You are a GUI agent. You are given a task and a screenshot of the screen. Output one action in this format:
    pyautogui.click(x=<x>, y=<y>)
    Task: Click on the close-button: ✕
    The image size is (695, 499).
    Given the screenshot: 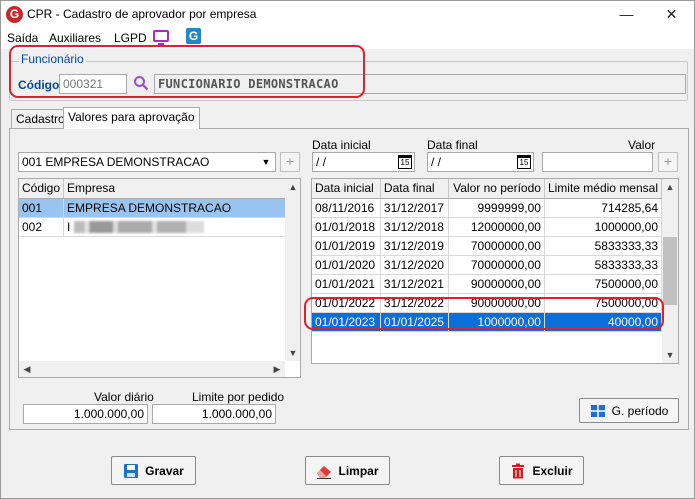 What is the action you would take?
    pyautogui.click(x=671, y=15)
    